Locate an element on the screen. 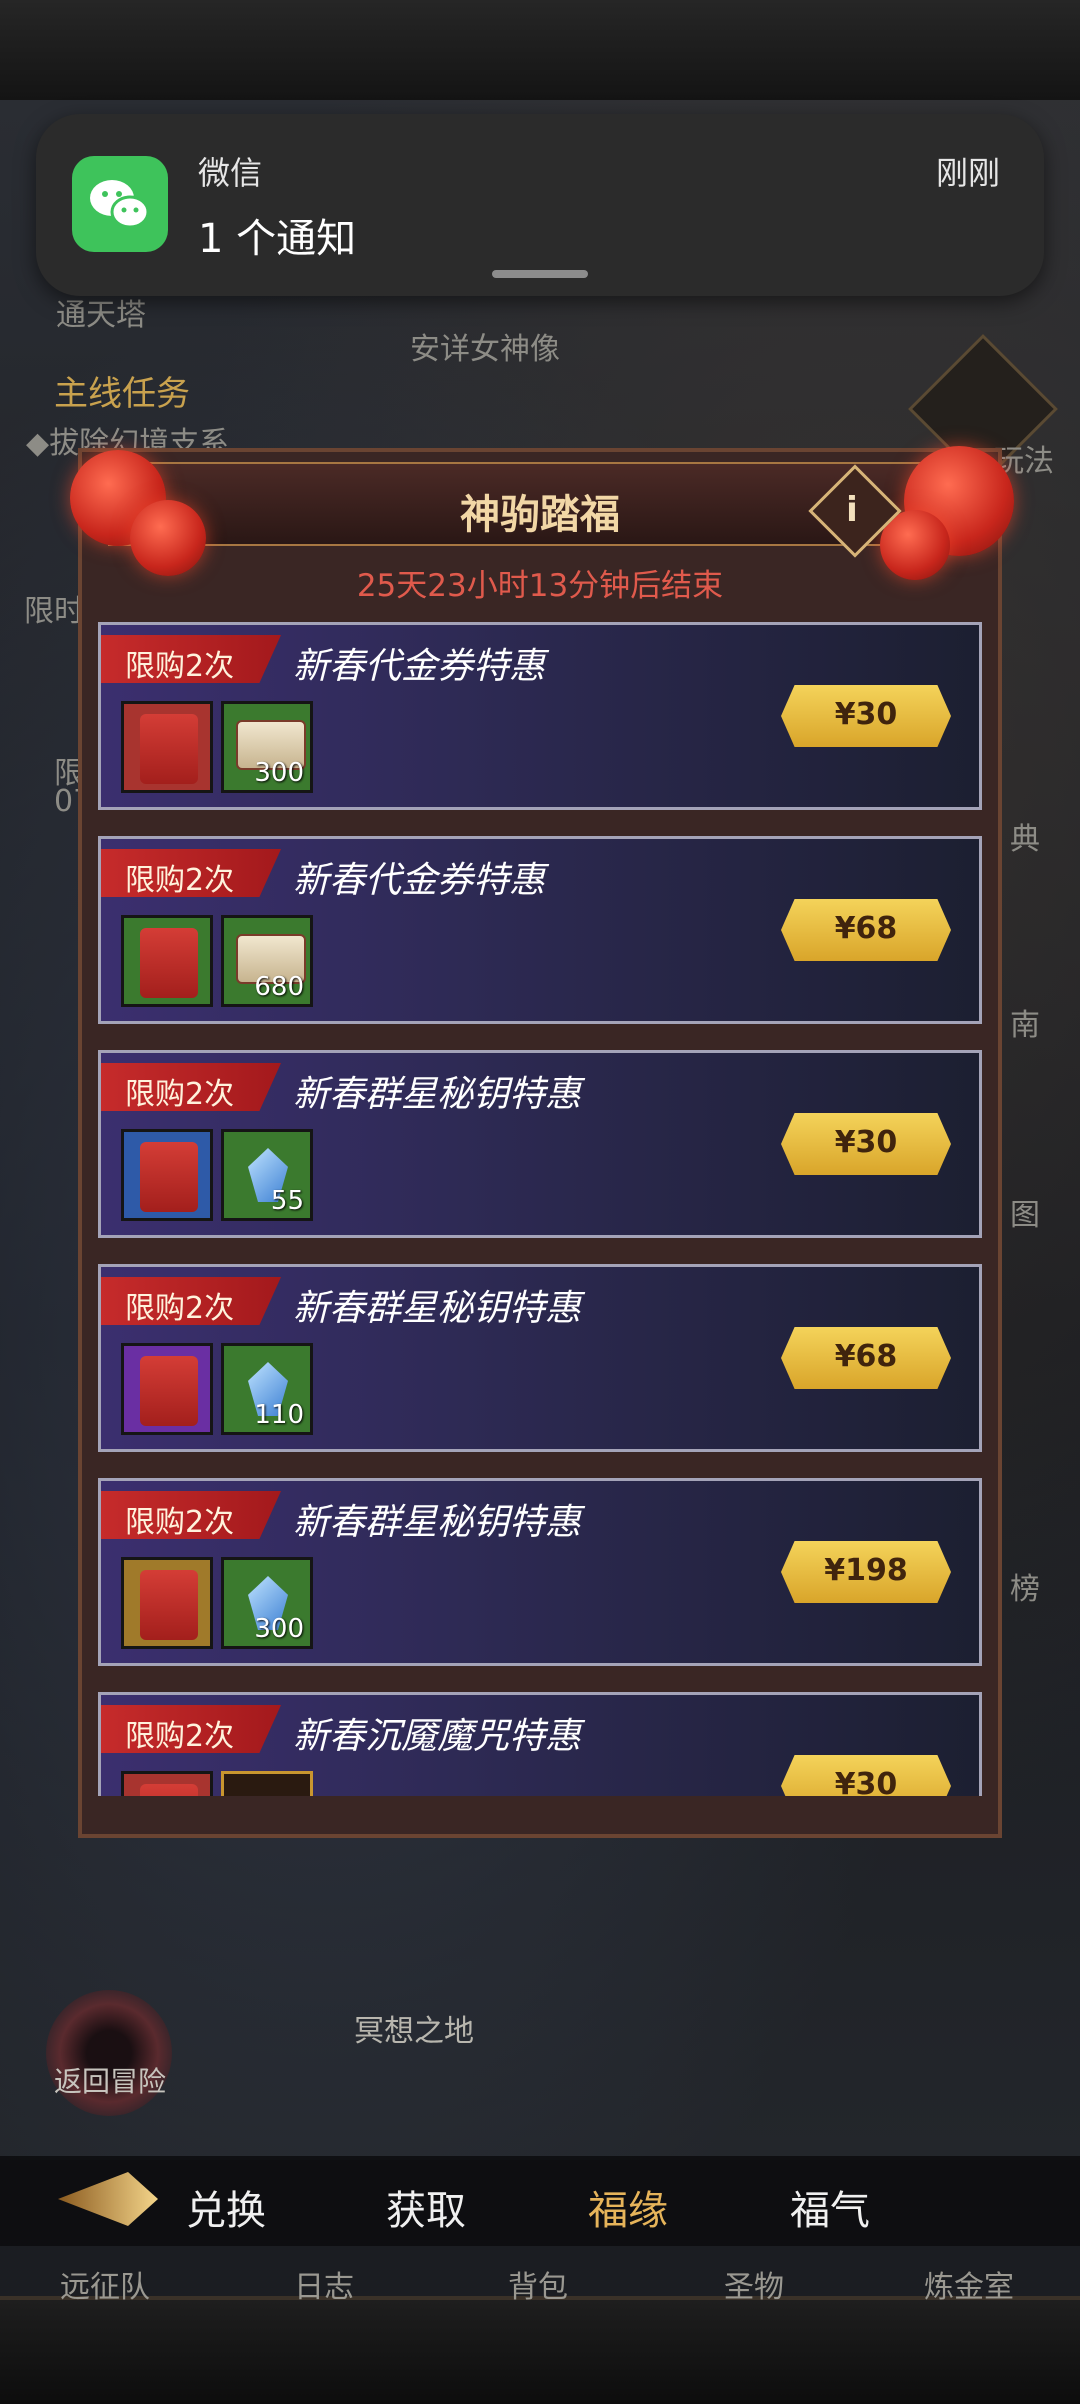 The width and height of the screenshot is (1080, 2404). tab-blessing: 福气 is located at coordinates (830, 2207).